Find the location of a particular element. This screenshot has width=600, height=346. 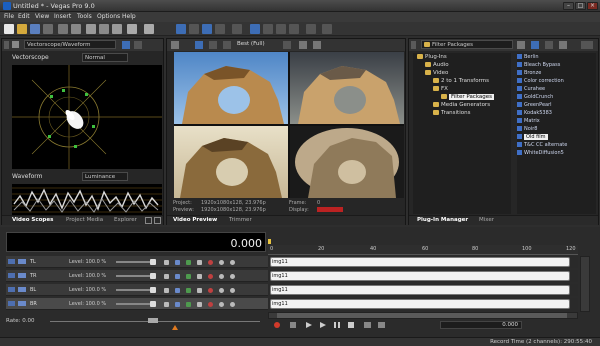

fx-item-curahee: Curahee is located at coordinates (556, 89).